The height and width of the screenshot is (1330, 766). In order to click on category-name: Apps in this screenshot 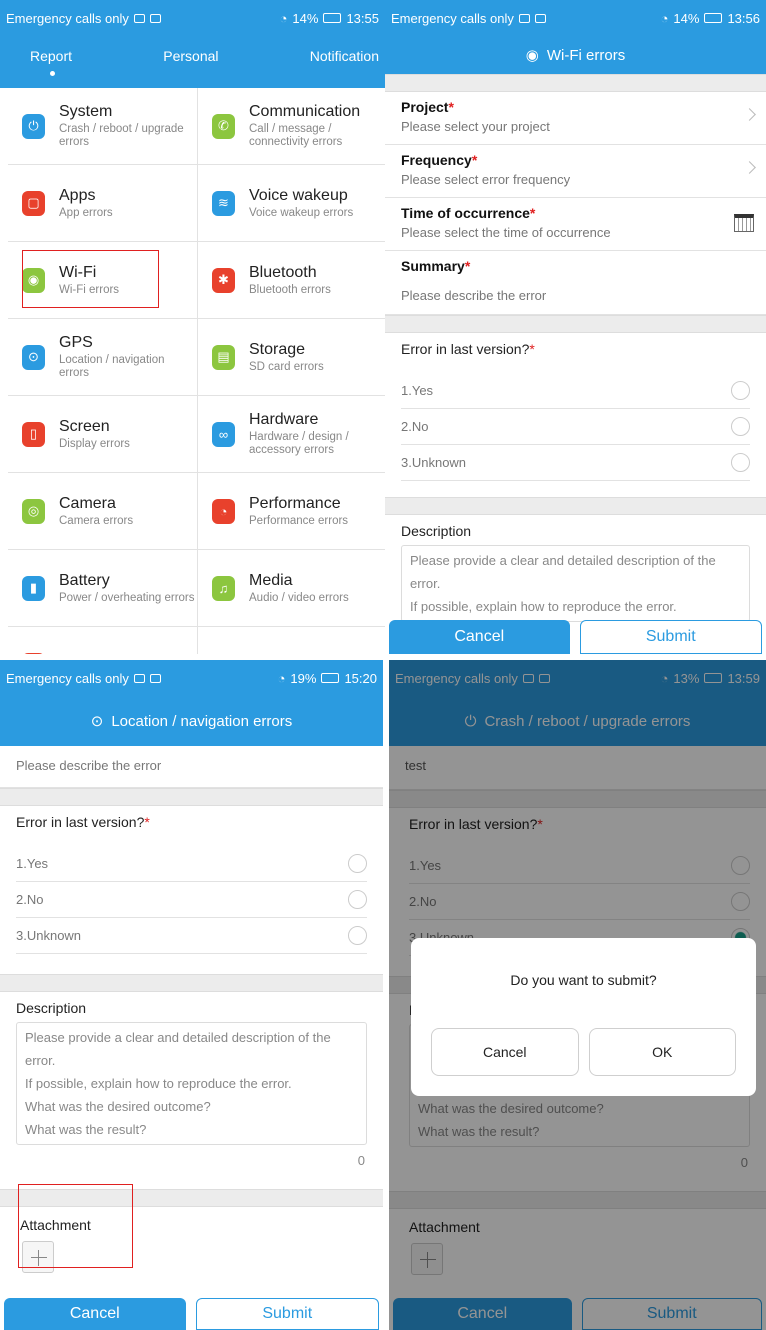, I will do `click(77, 195)`.